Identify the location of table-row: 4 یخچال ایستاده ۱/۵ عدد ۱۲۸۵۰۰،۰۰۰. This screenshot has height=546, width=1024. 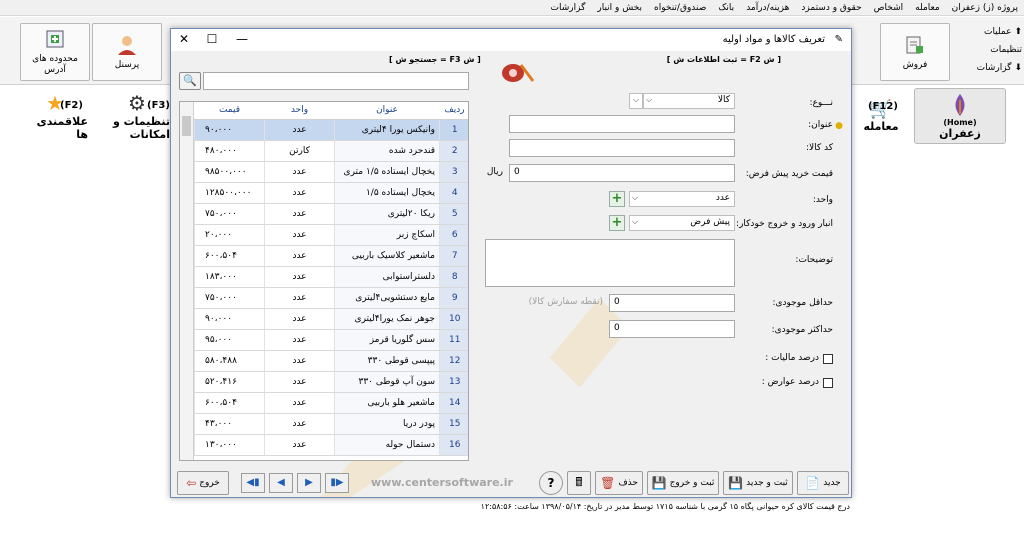
(331, 193).